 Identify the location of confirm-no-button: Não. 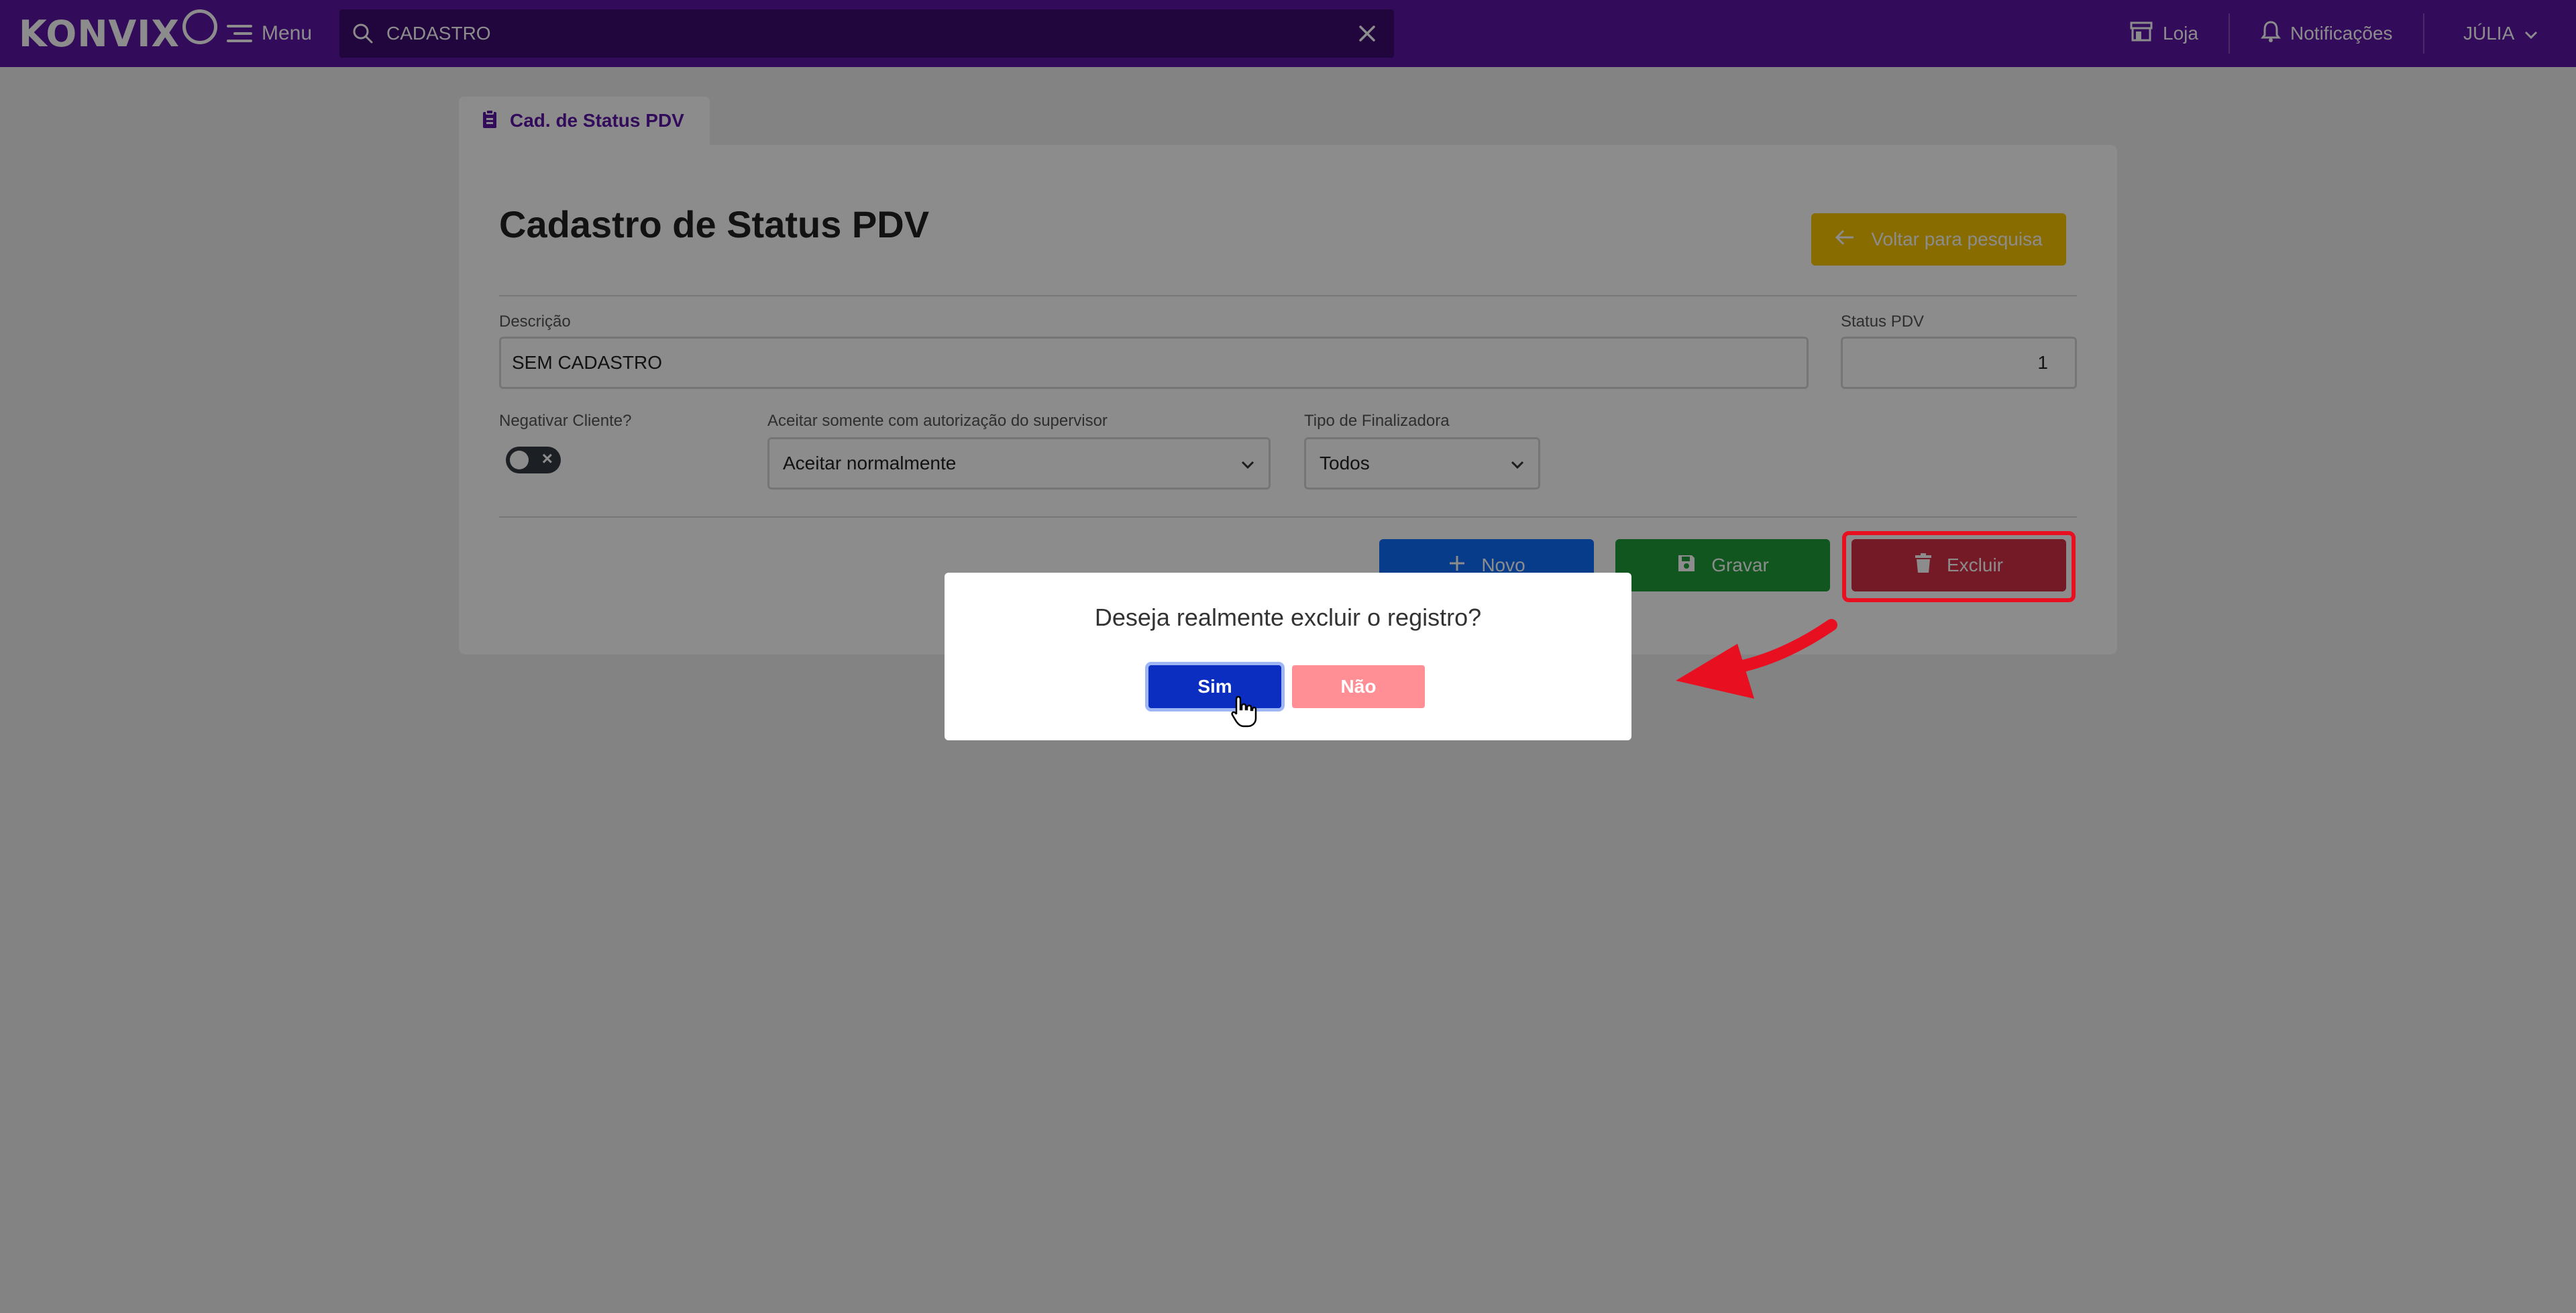
(1358, 686).